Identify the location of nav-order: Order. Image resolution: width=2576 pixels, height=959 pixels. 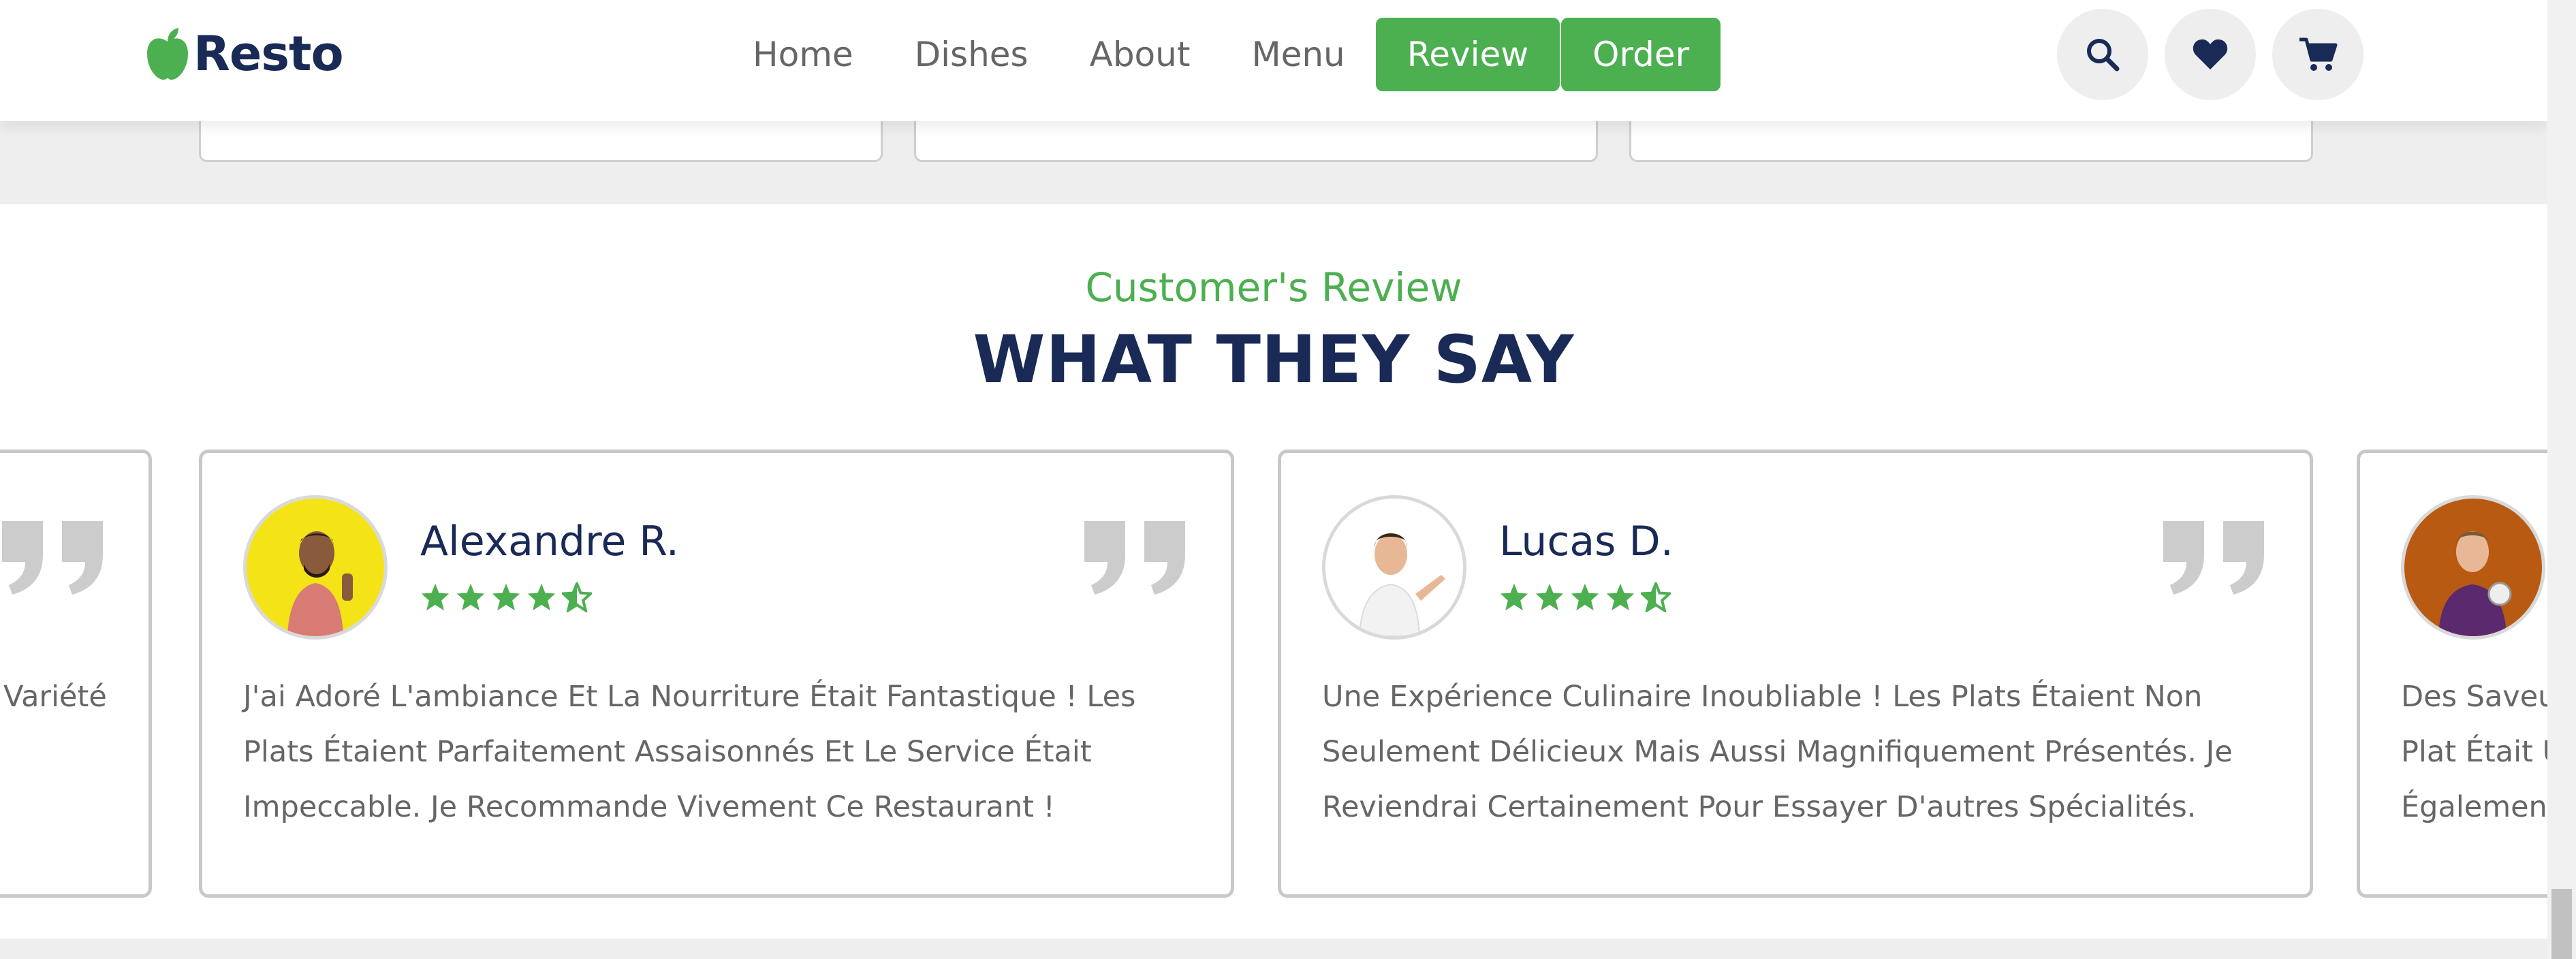
(1641, 54).